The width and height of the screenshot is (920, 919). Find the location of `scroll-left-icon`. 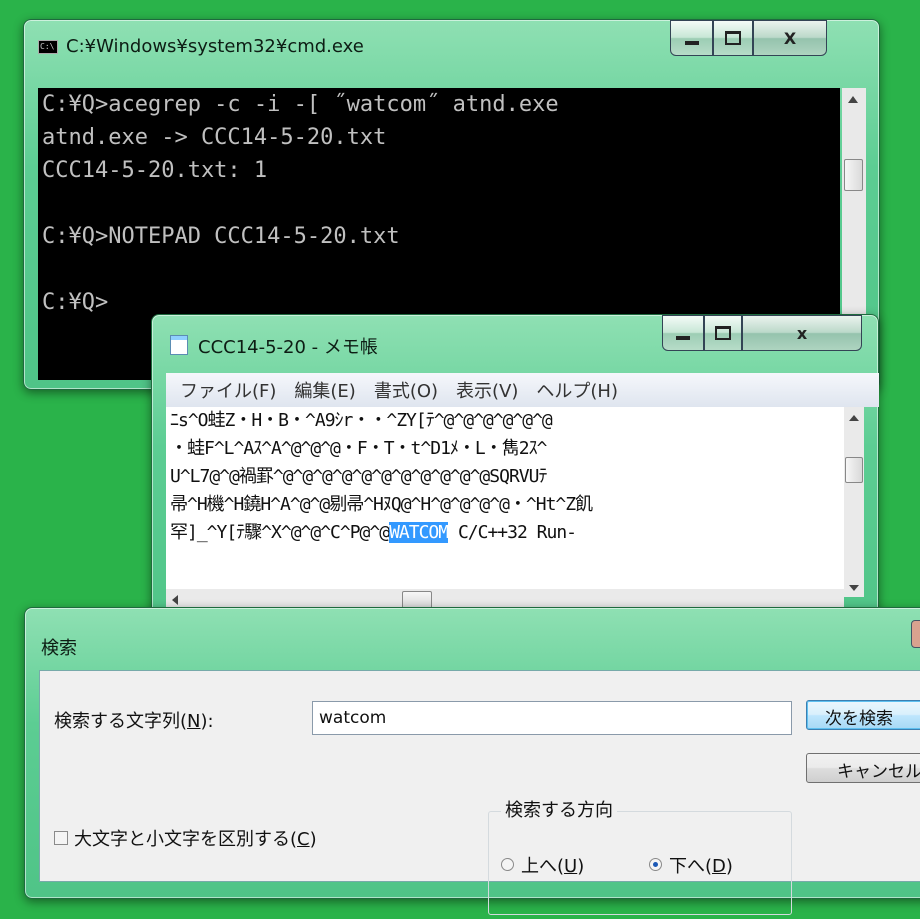

scroll-left-icon is located at coordinates (175, 600).